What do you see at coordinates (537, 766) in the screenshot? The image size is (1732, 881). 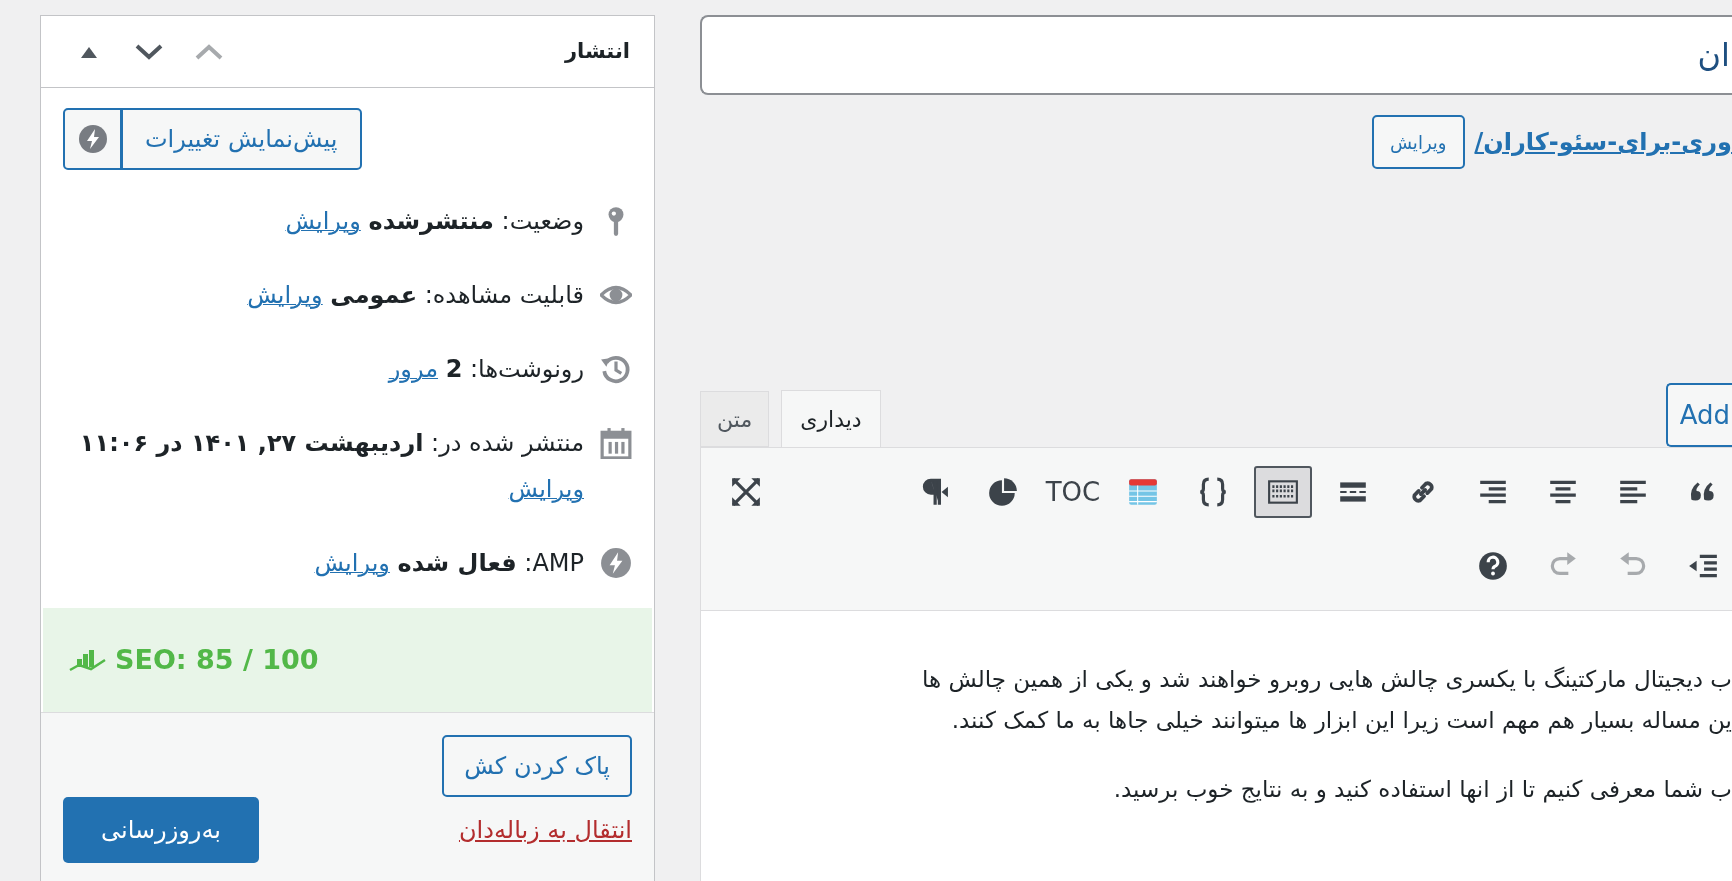 I see `purge-cache-button: پاک کردن کش` at bounding box center [537, 766].